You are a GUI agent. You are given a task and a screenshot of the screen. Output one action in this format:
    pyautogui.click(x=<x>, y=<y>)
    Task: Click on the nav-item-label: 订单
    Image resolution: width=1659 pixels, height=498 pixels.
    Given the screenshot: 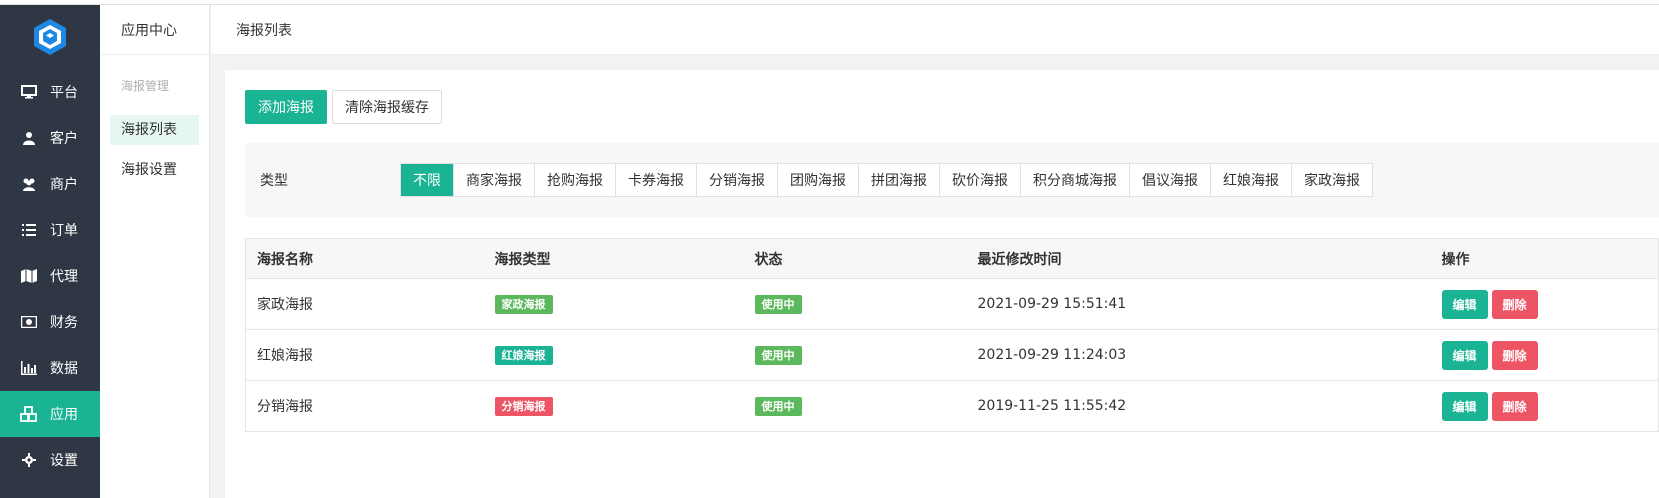 What is the action you would take?
    pyautogui.click(x=64, y=231)
    